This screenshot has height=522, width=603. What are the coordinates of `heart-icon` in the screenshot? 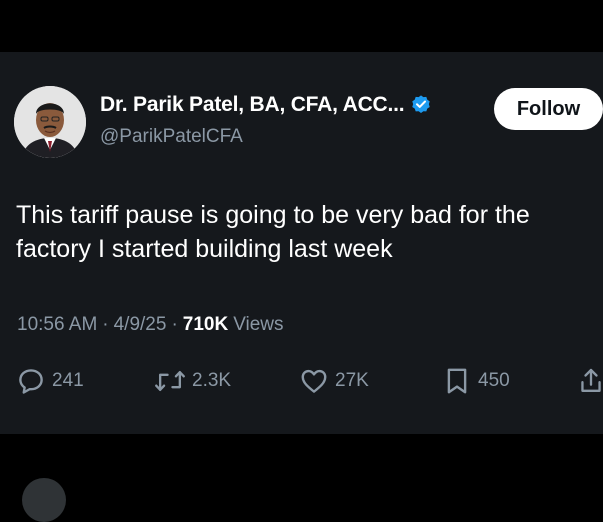 It's located at (314, 381).